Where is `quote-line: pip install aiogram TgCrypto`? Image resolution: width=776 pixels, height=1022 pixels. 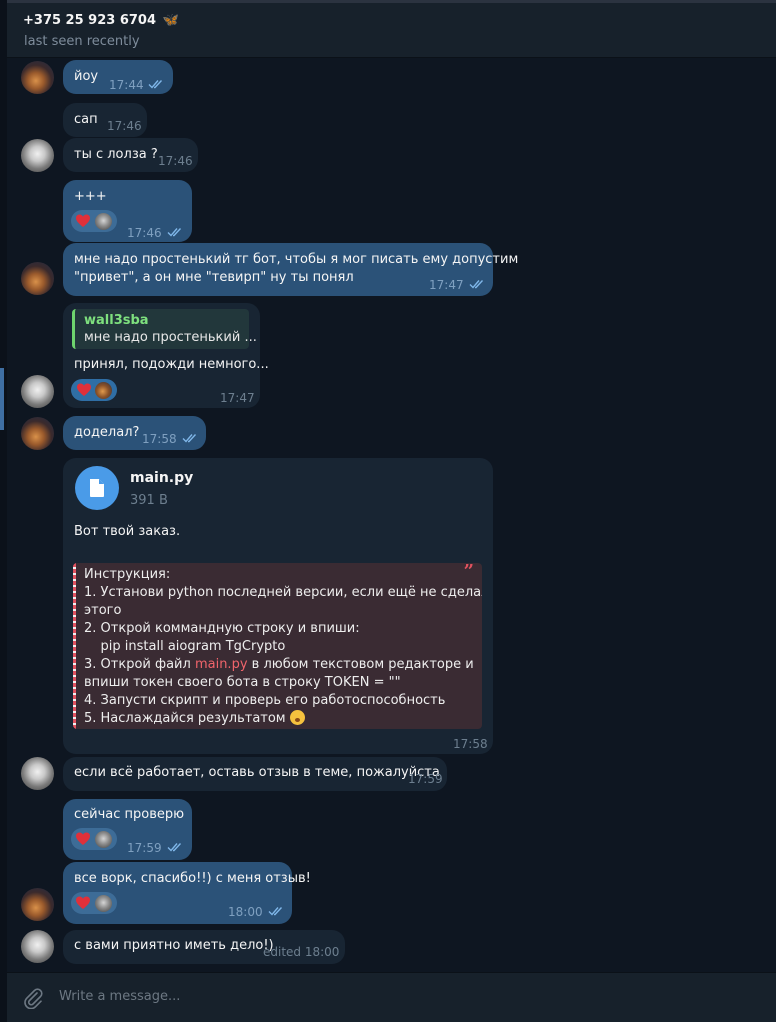
quote-line: pip install aiogram TgCrypto is located at coordinates (185, 646).